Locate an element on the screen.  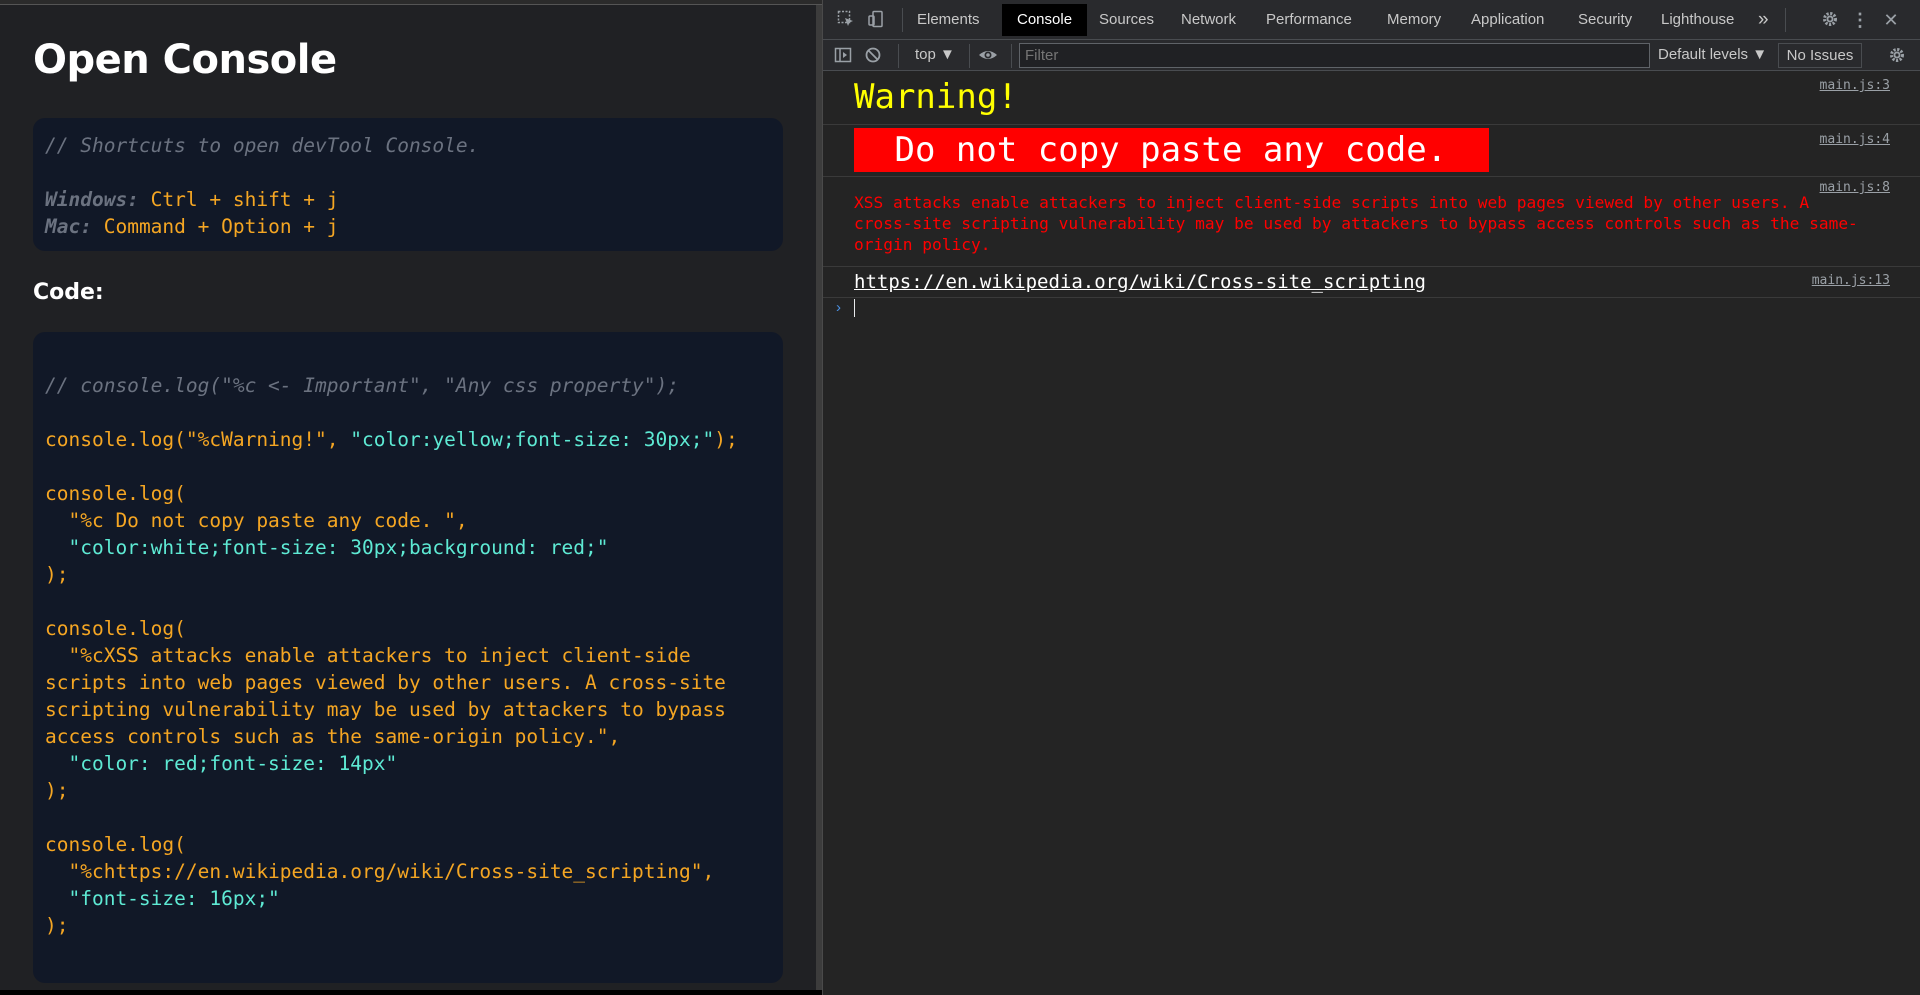
live-expression-eye-icon is located at coordinates (988, 56).